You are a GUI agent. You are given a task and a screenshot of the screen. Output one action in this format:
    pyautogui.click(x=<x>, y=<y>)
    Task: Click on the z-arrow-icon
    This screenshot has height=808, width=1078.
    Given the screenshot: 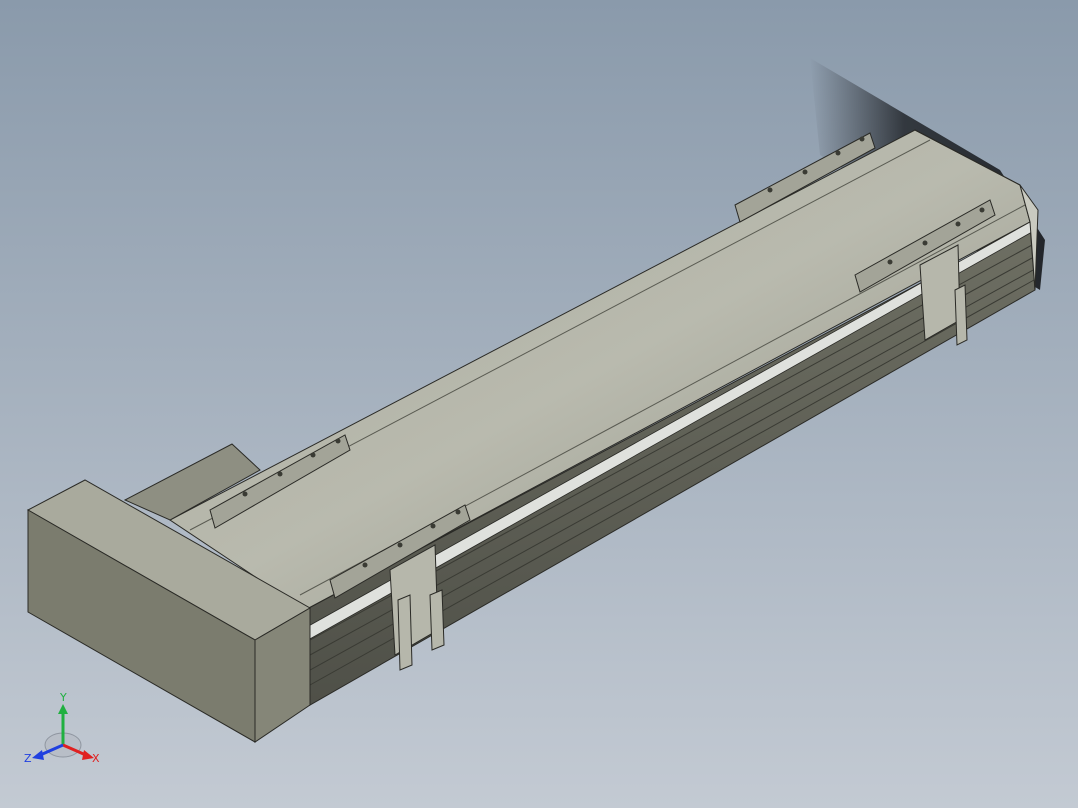 What is the action you would take?
    pyautogui.click(x=38, y=755)
    